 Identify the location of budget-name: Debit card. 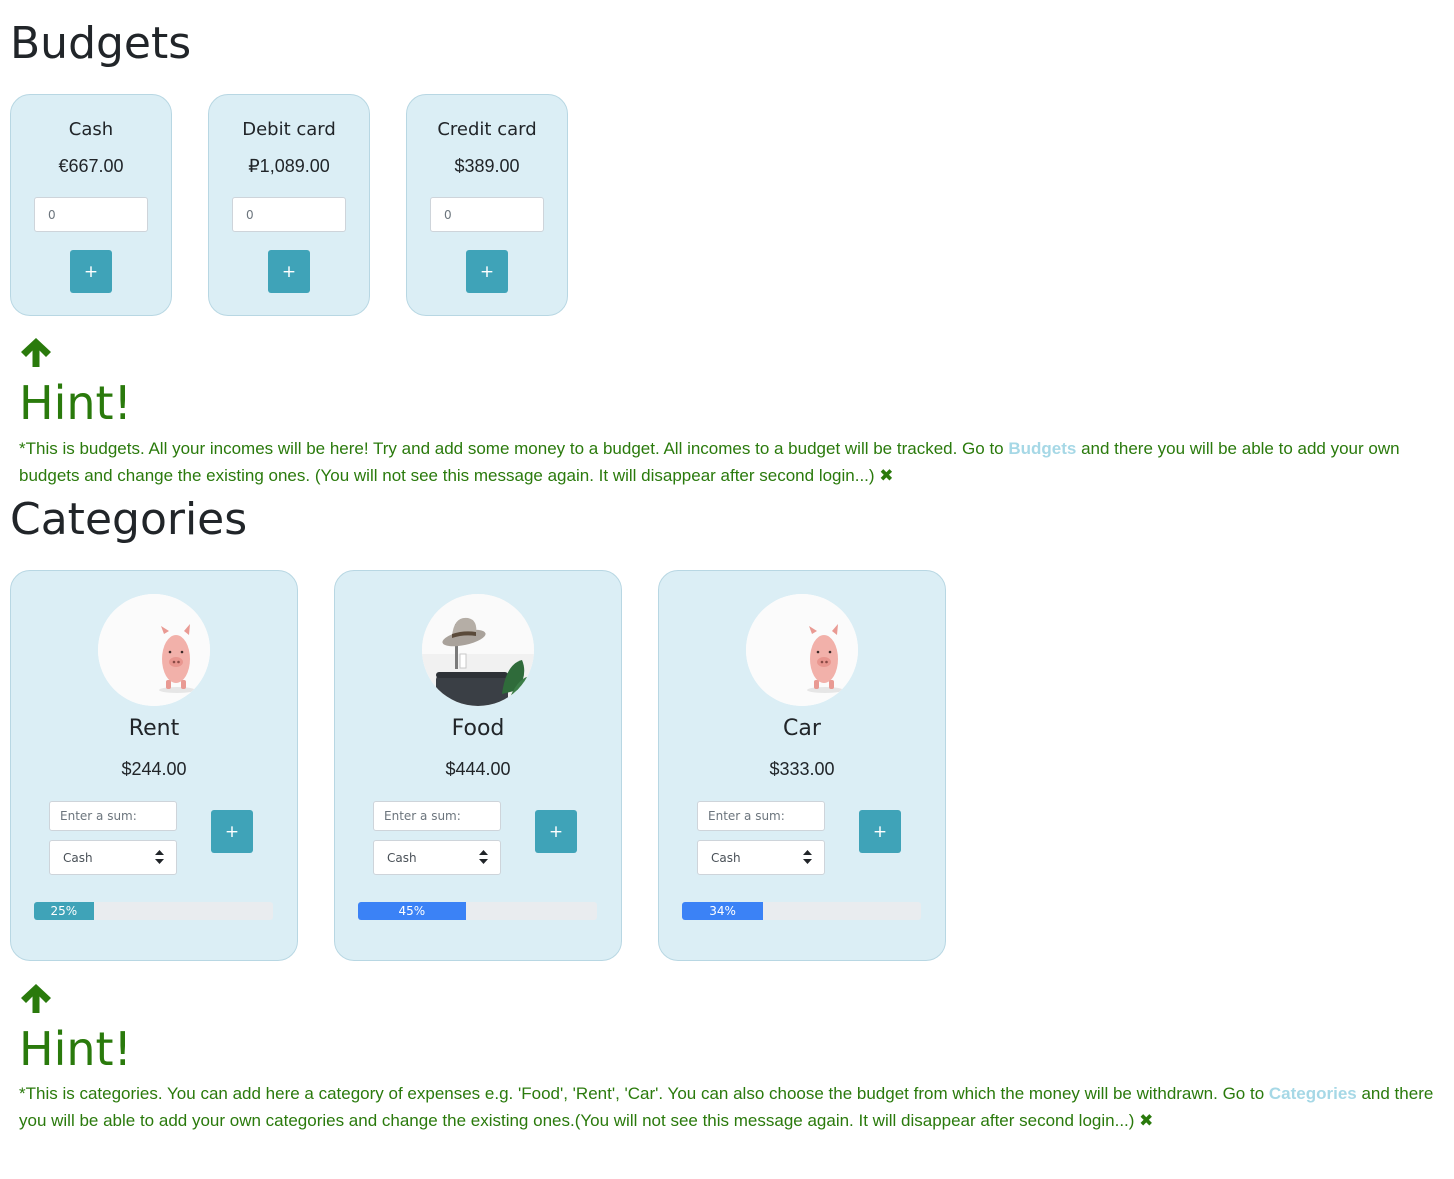
(289, 129).